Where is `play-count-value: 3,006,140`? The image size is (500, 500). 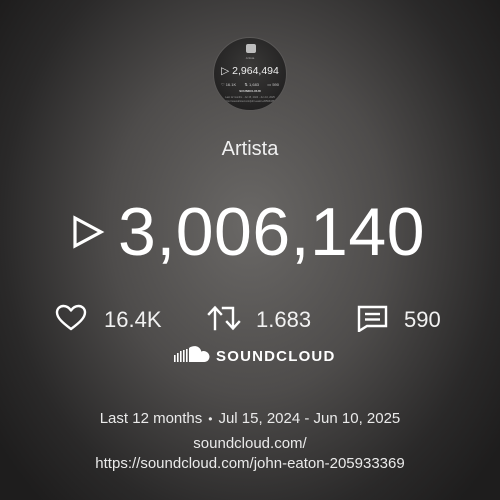 play-count-value: 3,006,140 is located at coordinates (272, 232).